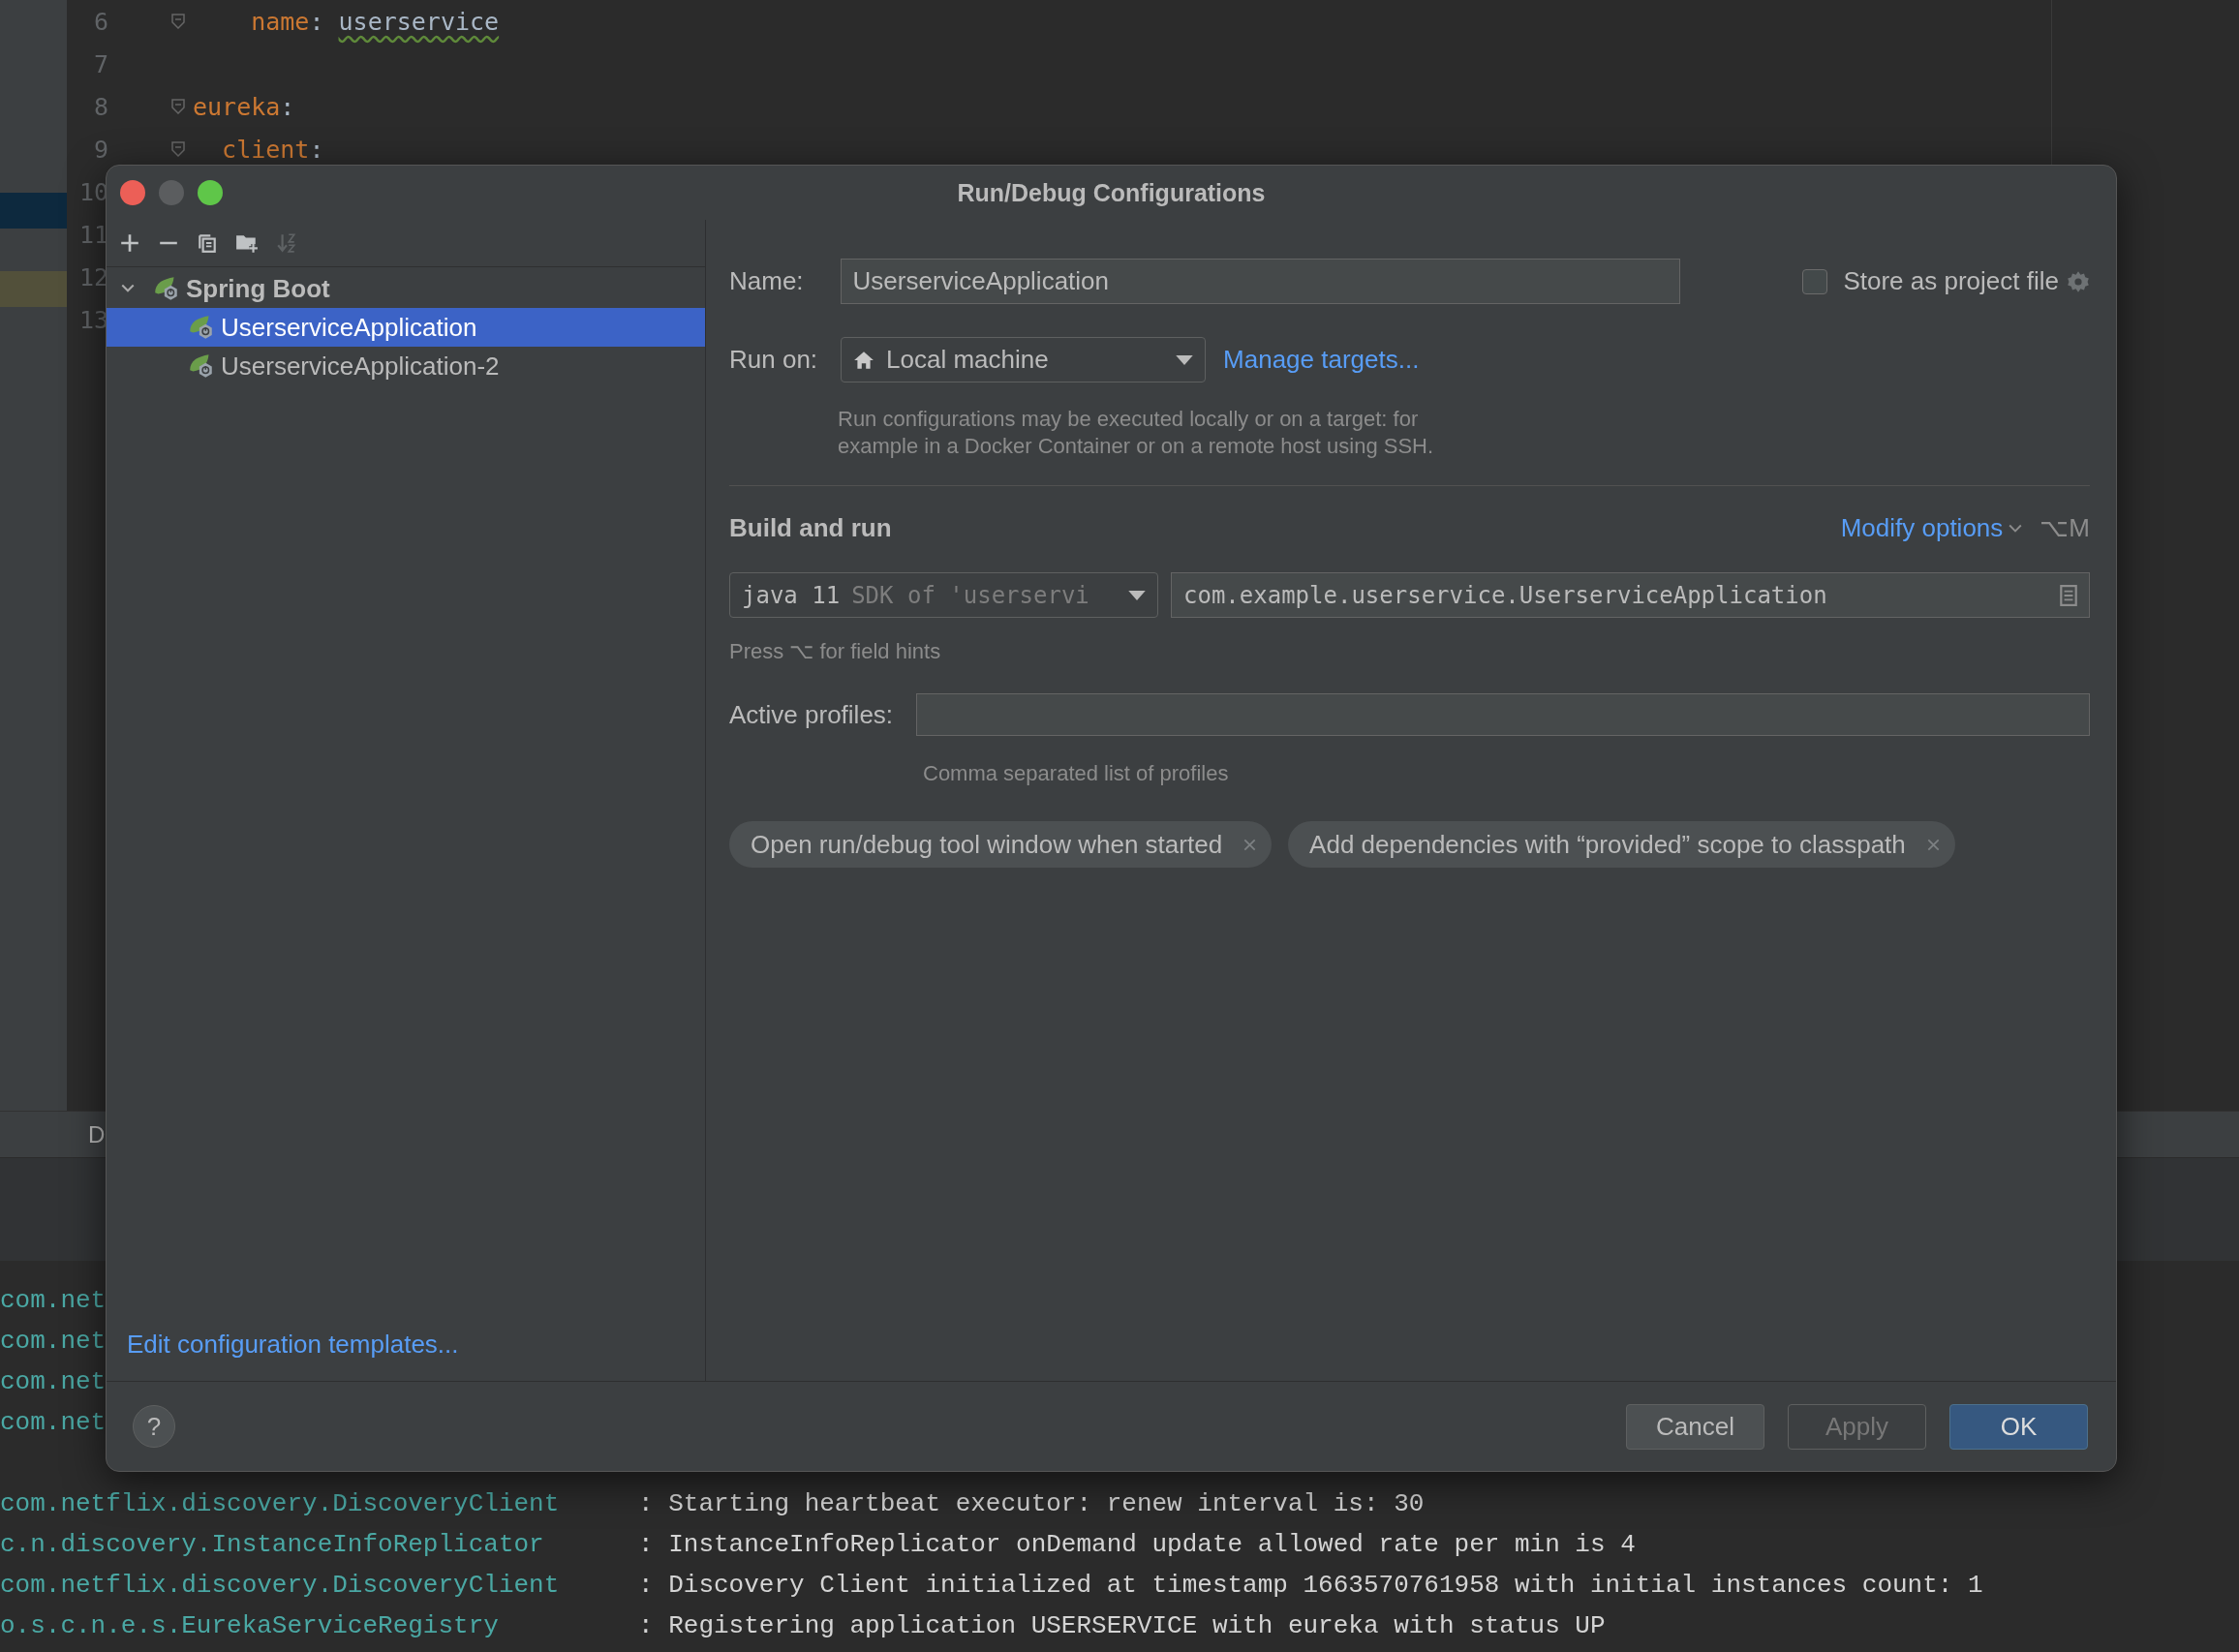  I want to click on log-message: : Discovery Client initialized at timestamp 1663570761958 with initial instances count: 1, so click(1310, 1585).